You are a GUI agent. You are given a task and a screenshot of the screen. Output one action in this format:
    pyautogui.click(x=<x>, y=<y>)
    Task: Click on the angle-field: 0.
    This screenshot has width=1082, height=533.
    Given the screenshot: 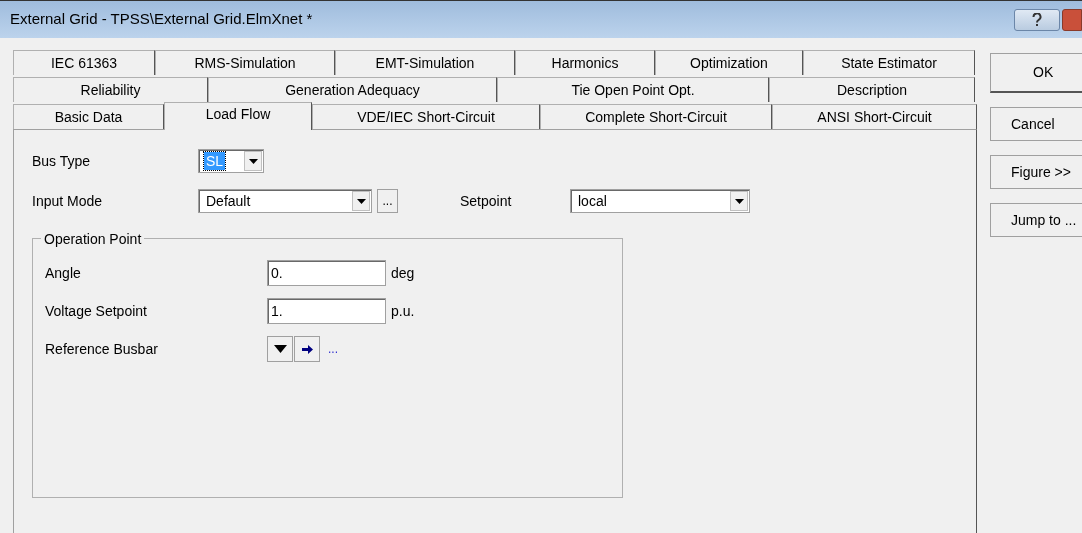 What is the action you would take?
    pyautogui.click(x=326, y=273)
    